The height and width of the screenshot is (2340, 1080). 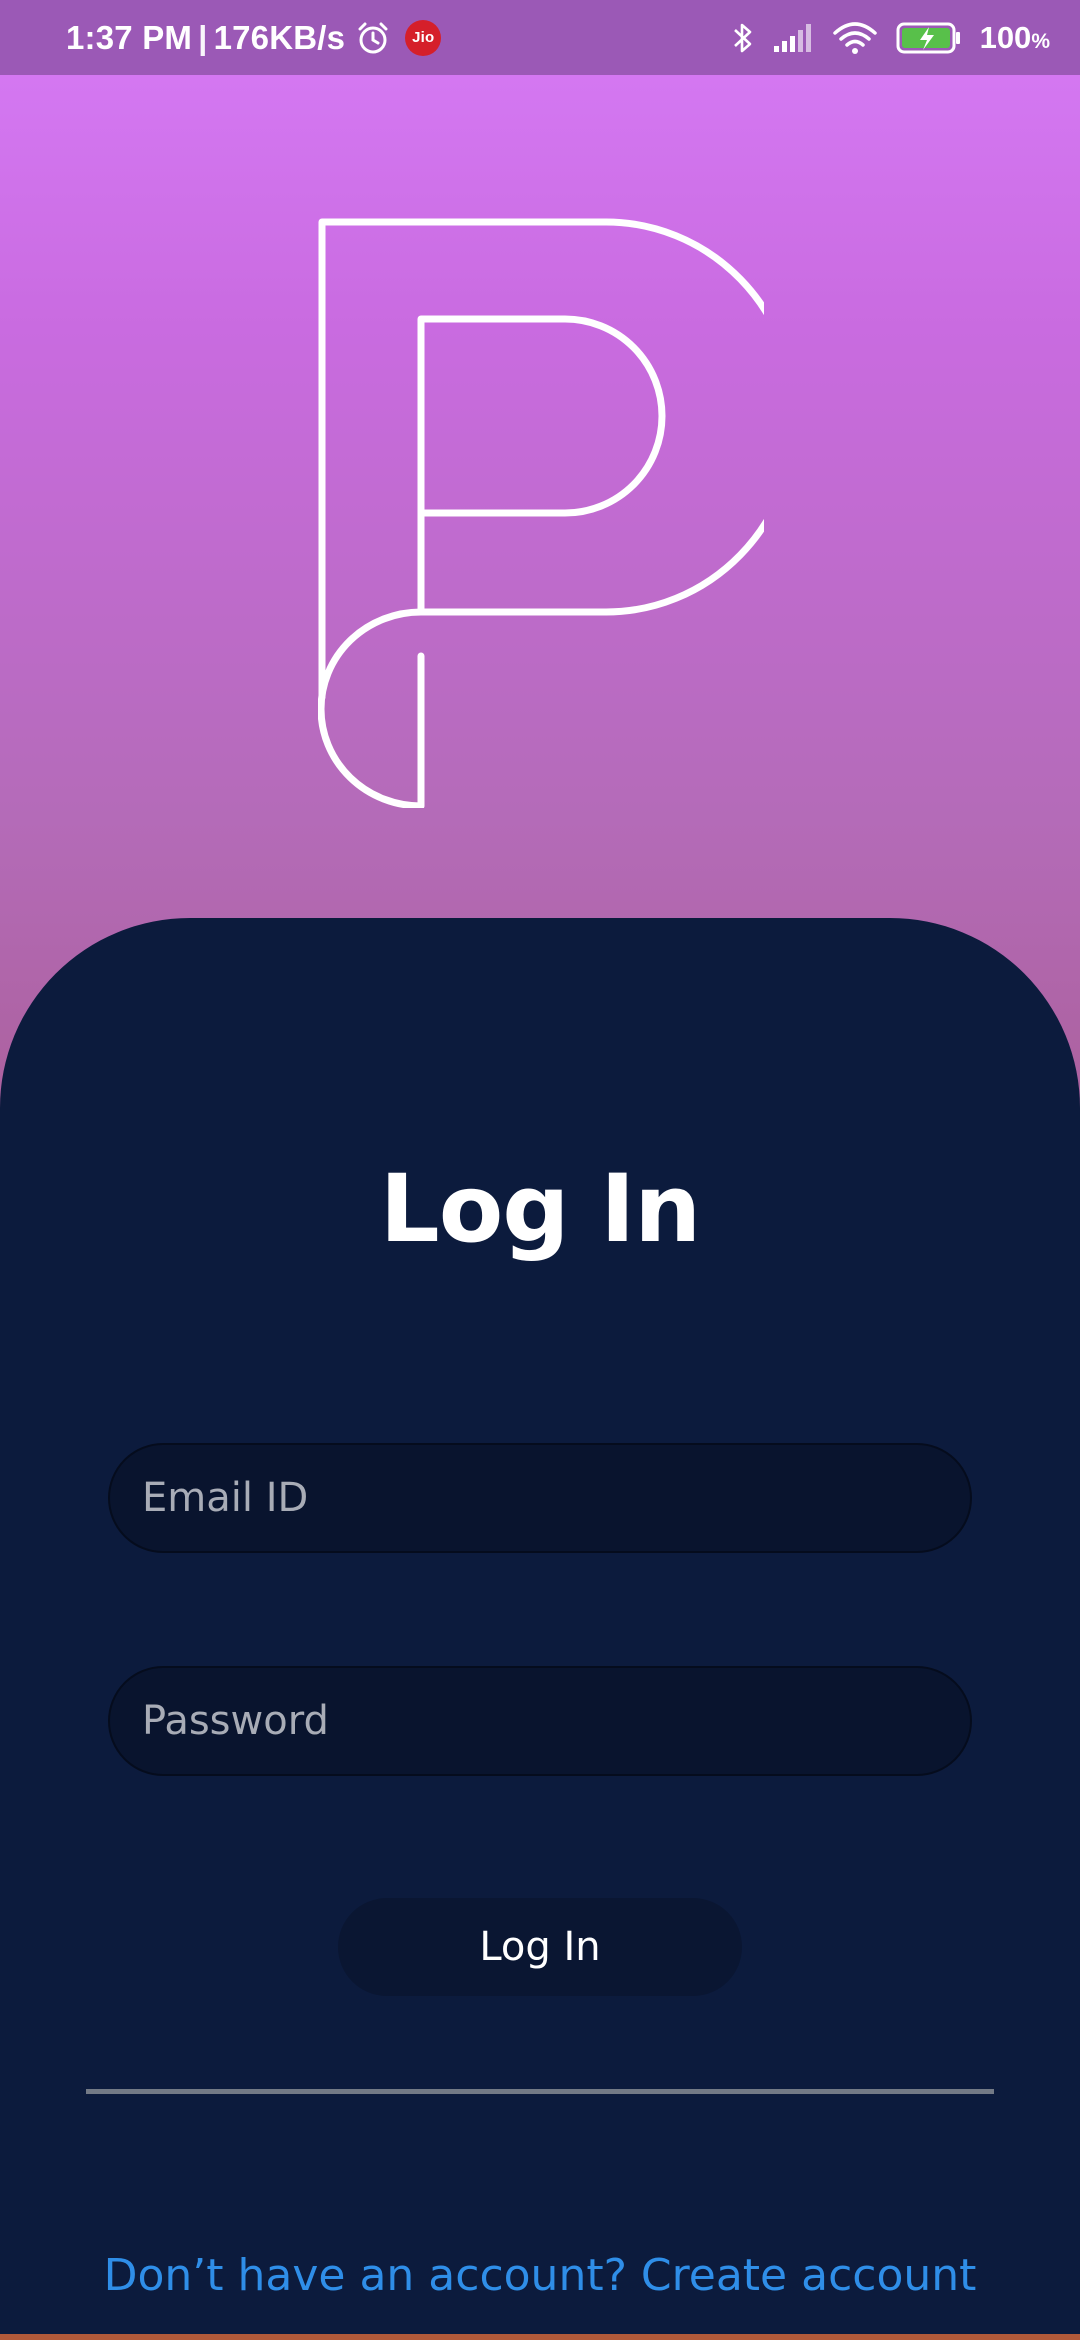 I want to click on create-account-link: Don’t have an account? Create account, so click(x=540, y=2276).